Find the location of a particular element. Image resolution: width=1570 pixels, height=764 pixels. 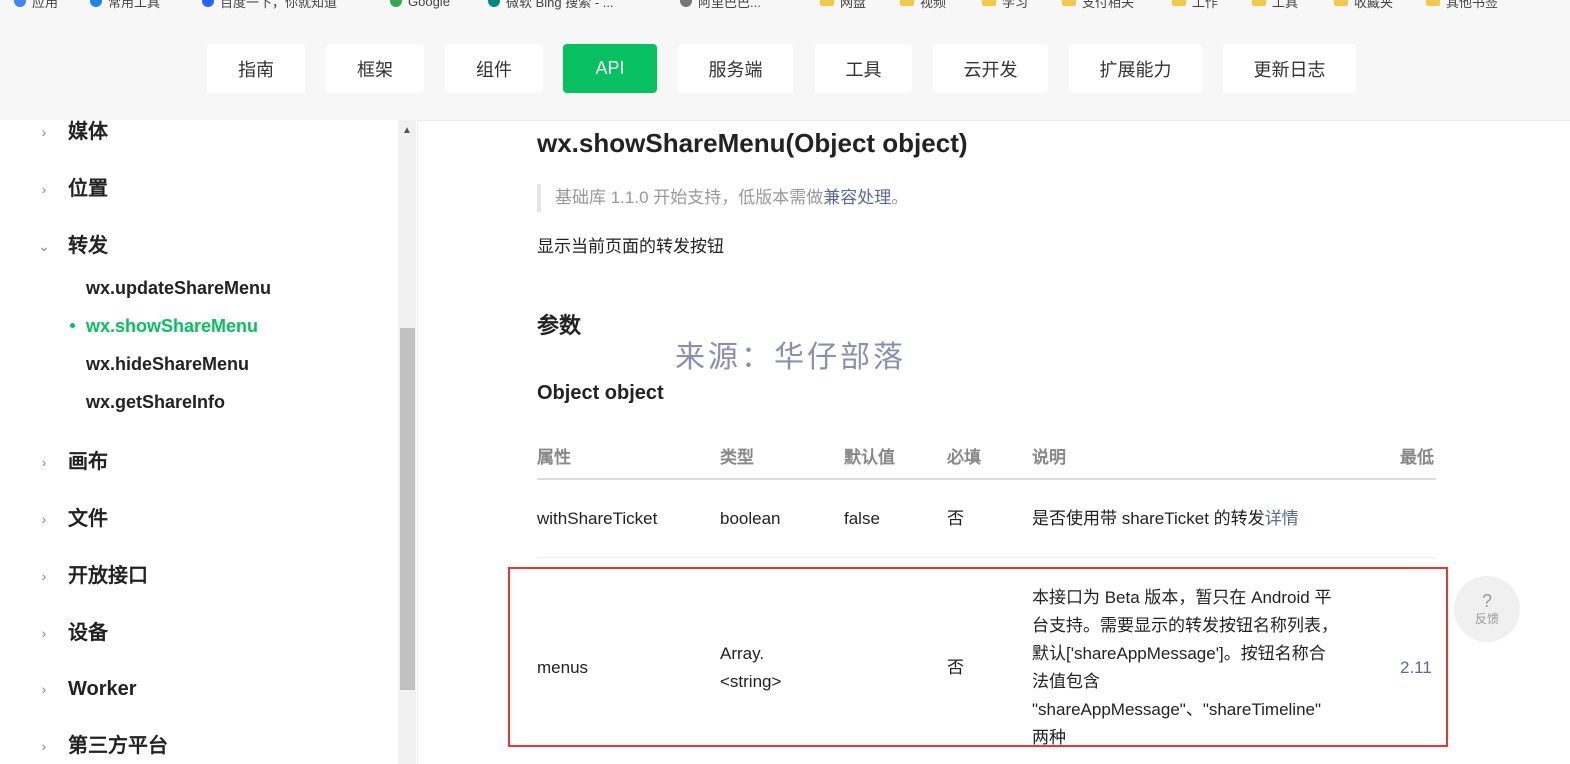

top-nav: 指南 框架 组件 API 服务端 工具 云开发 扩展能力 更新日志 is located at coordinates (785, 67).